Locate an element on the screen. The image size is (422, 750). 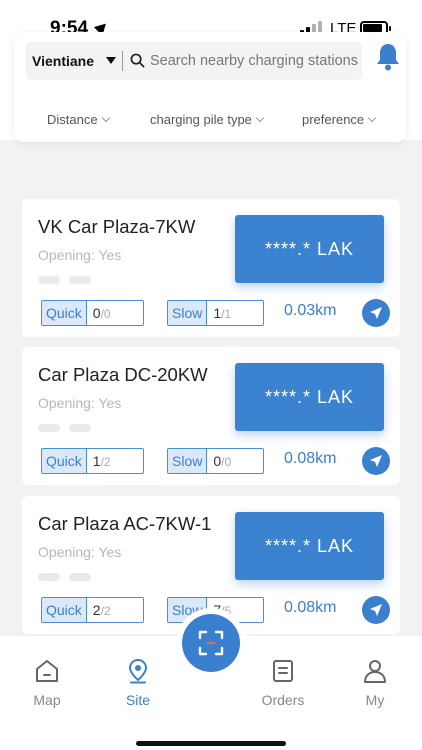
slow-total: /1 is located at coordinates (226, 314).